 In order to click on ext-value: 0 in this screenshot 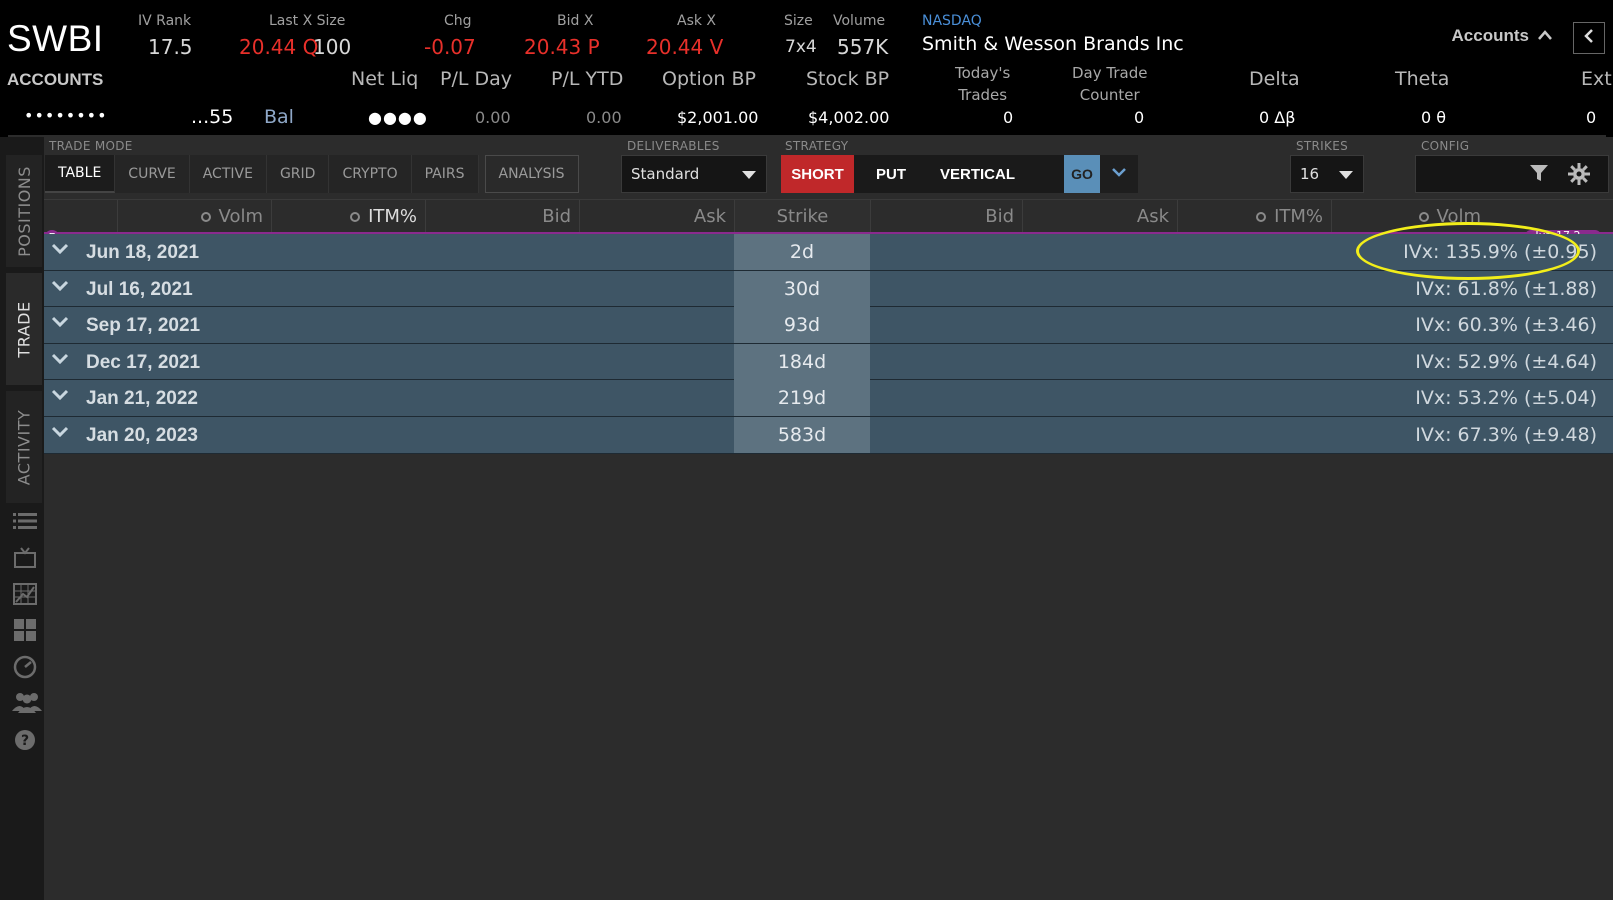, I will do `click(1591, 117)`.